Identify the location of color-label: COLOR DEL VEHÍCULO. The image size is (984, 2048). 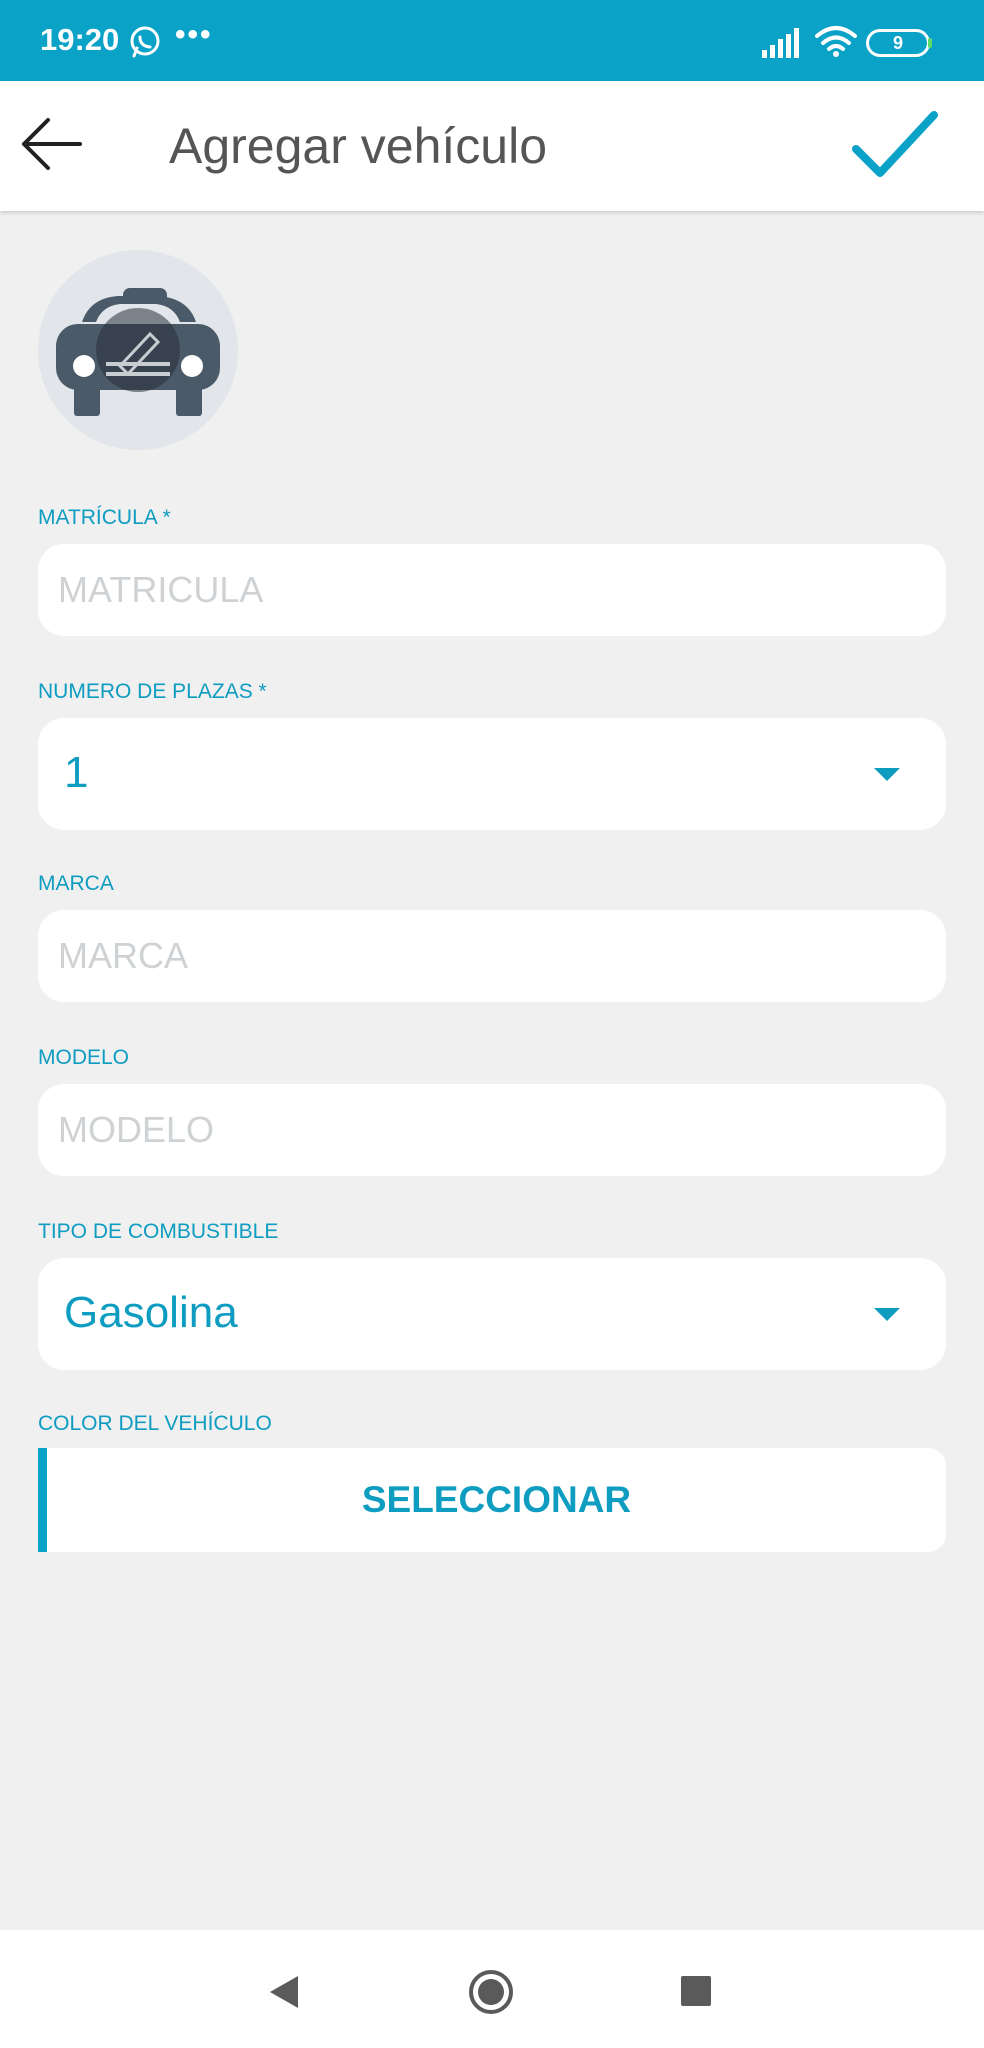
(155, 1423).